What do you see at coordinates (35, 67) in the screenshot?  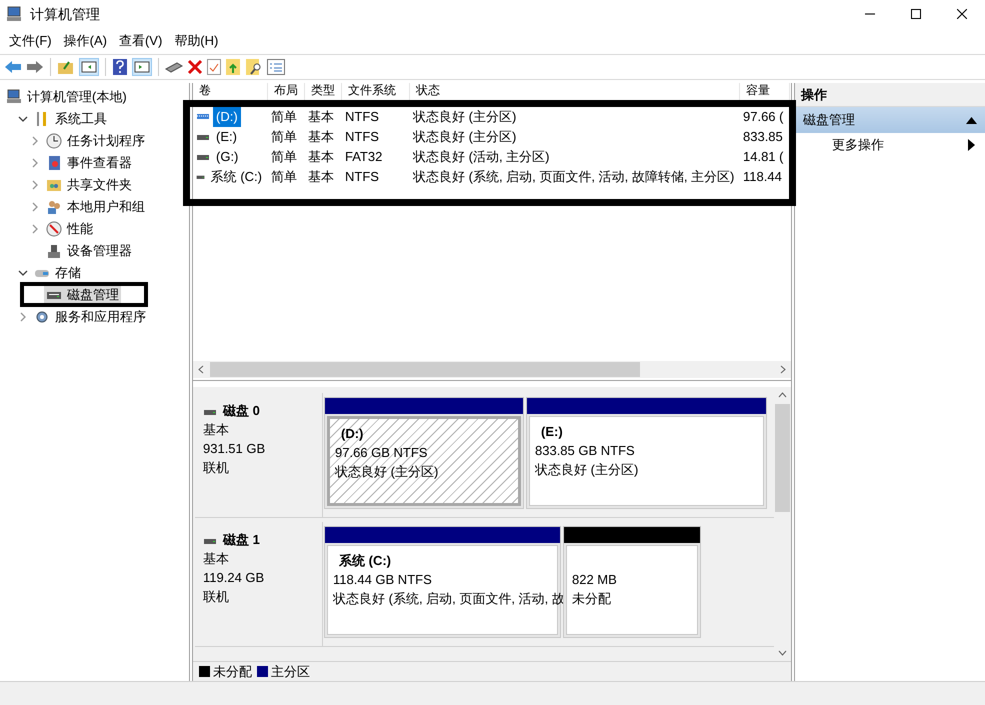 I see `forward-arrow-icon` at bounding box center [35, 67].